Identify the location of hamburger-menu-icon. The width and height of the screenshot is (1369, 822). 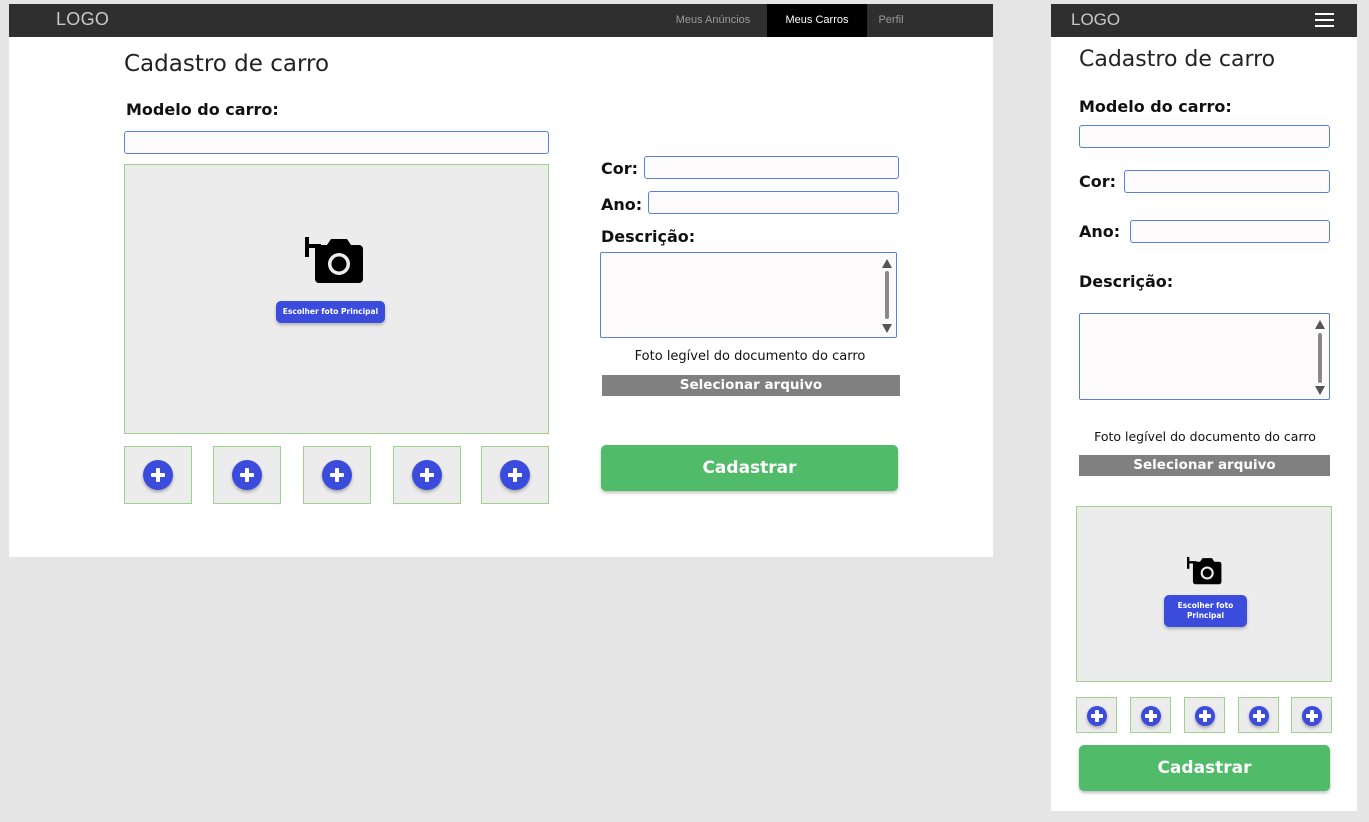
(1324, 20).